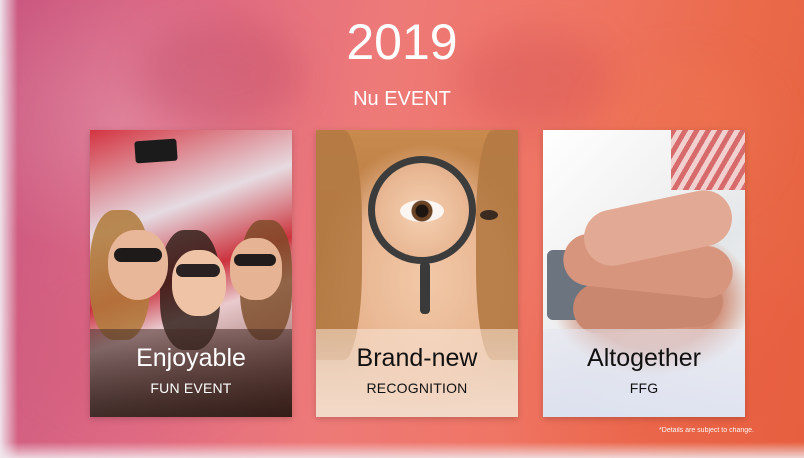 The height and width of the screenshot is (458, 804). What do you see at coordinates (644, 388) in the screenshot?
I see `card-subtitle: FFG` at bounding box center [644, 388].